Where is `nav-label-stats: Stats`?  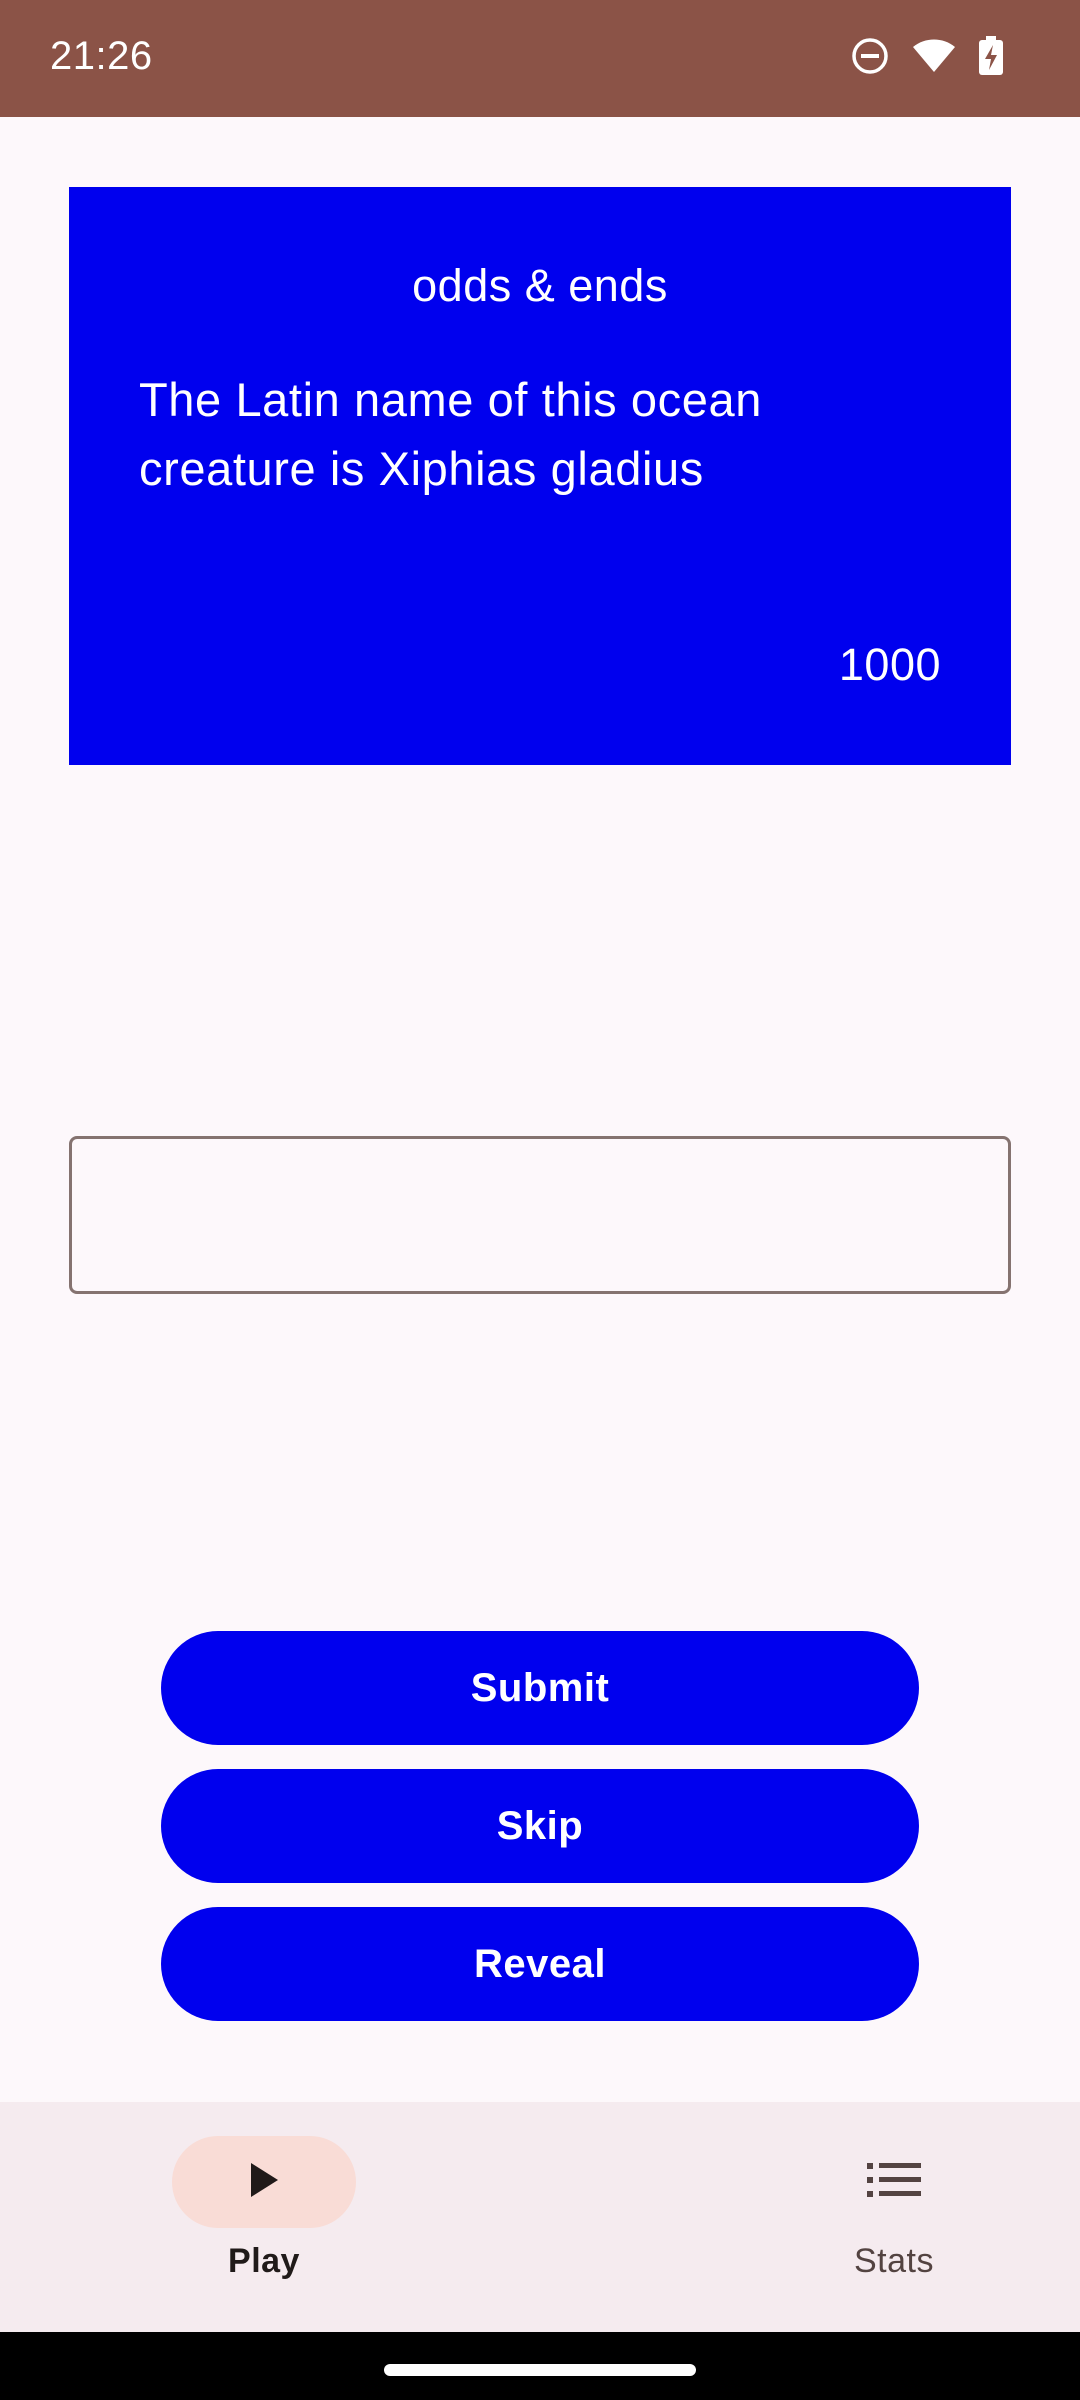 nav-label-stats: Stats is located at coordinates (894, 2261).